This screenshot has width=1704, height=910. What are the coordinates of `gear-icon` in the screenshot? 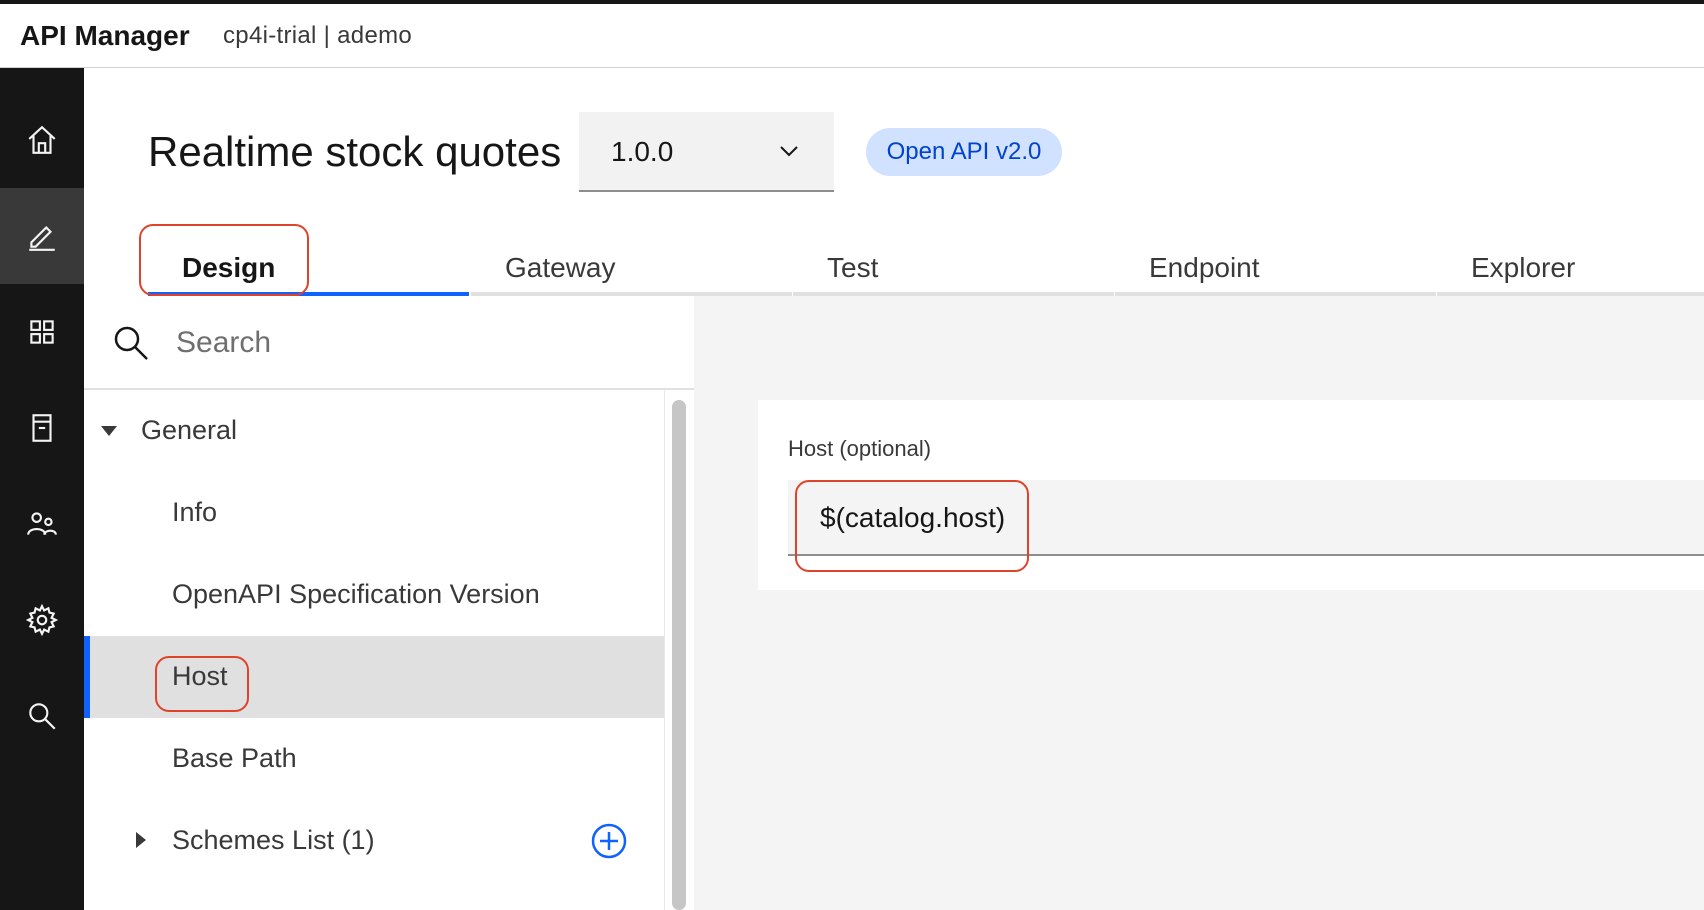 It's located at (42, 620).